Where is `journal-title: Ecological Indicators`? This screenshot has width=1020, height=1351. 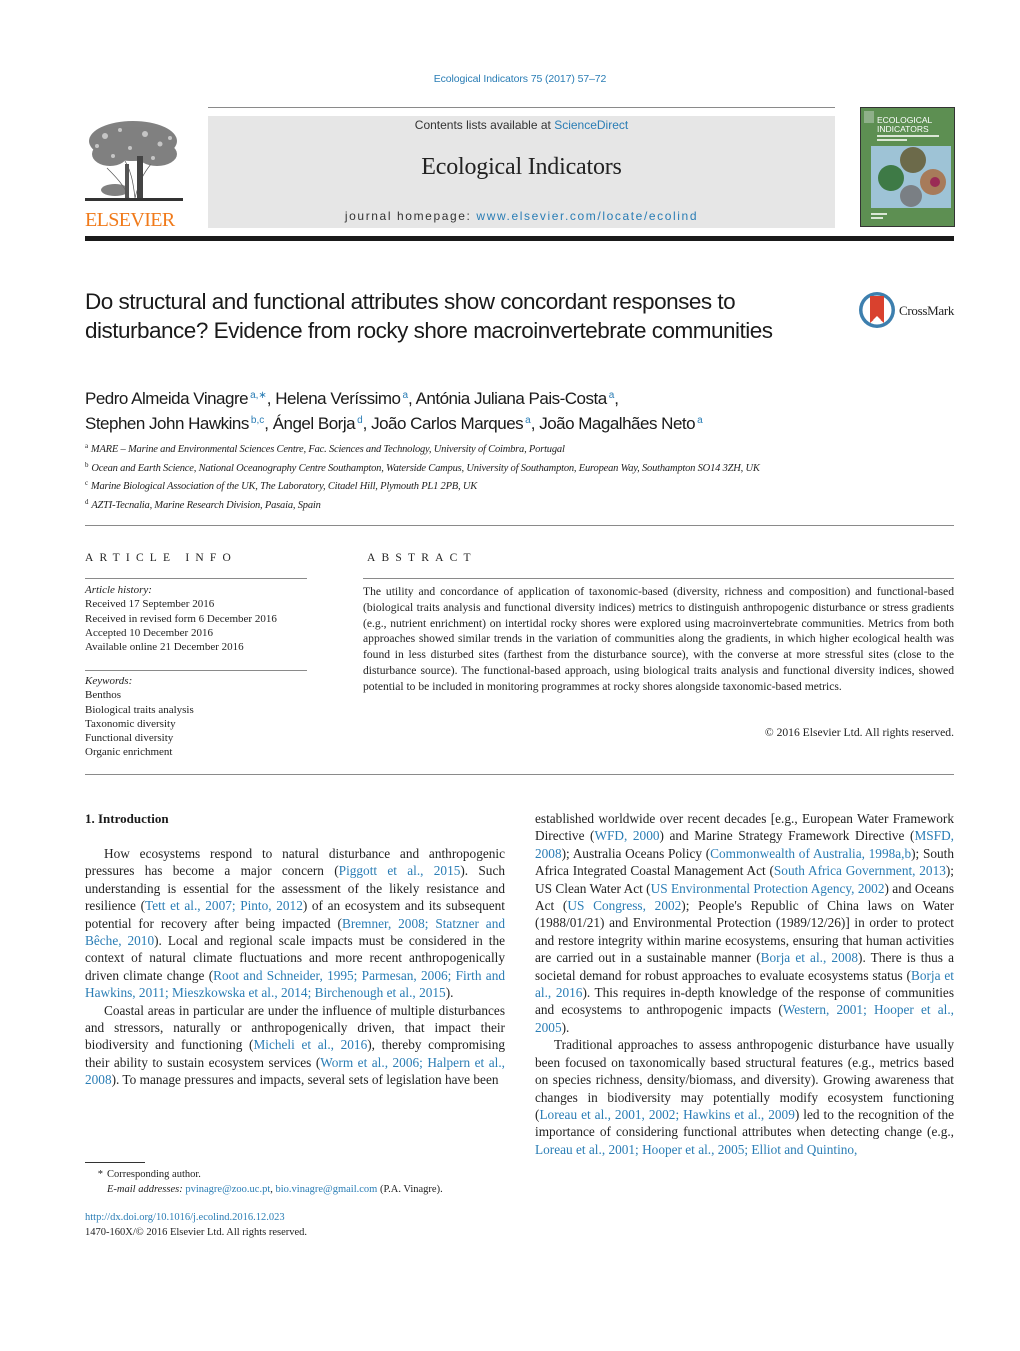 journal-title: Ecological Indicators is located at coordinates (521, 167).